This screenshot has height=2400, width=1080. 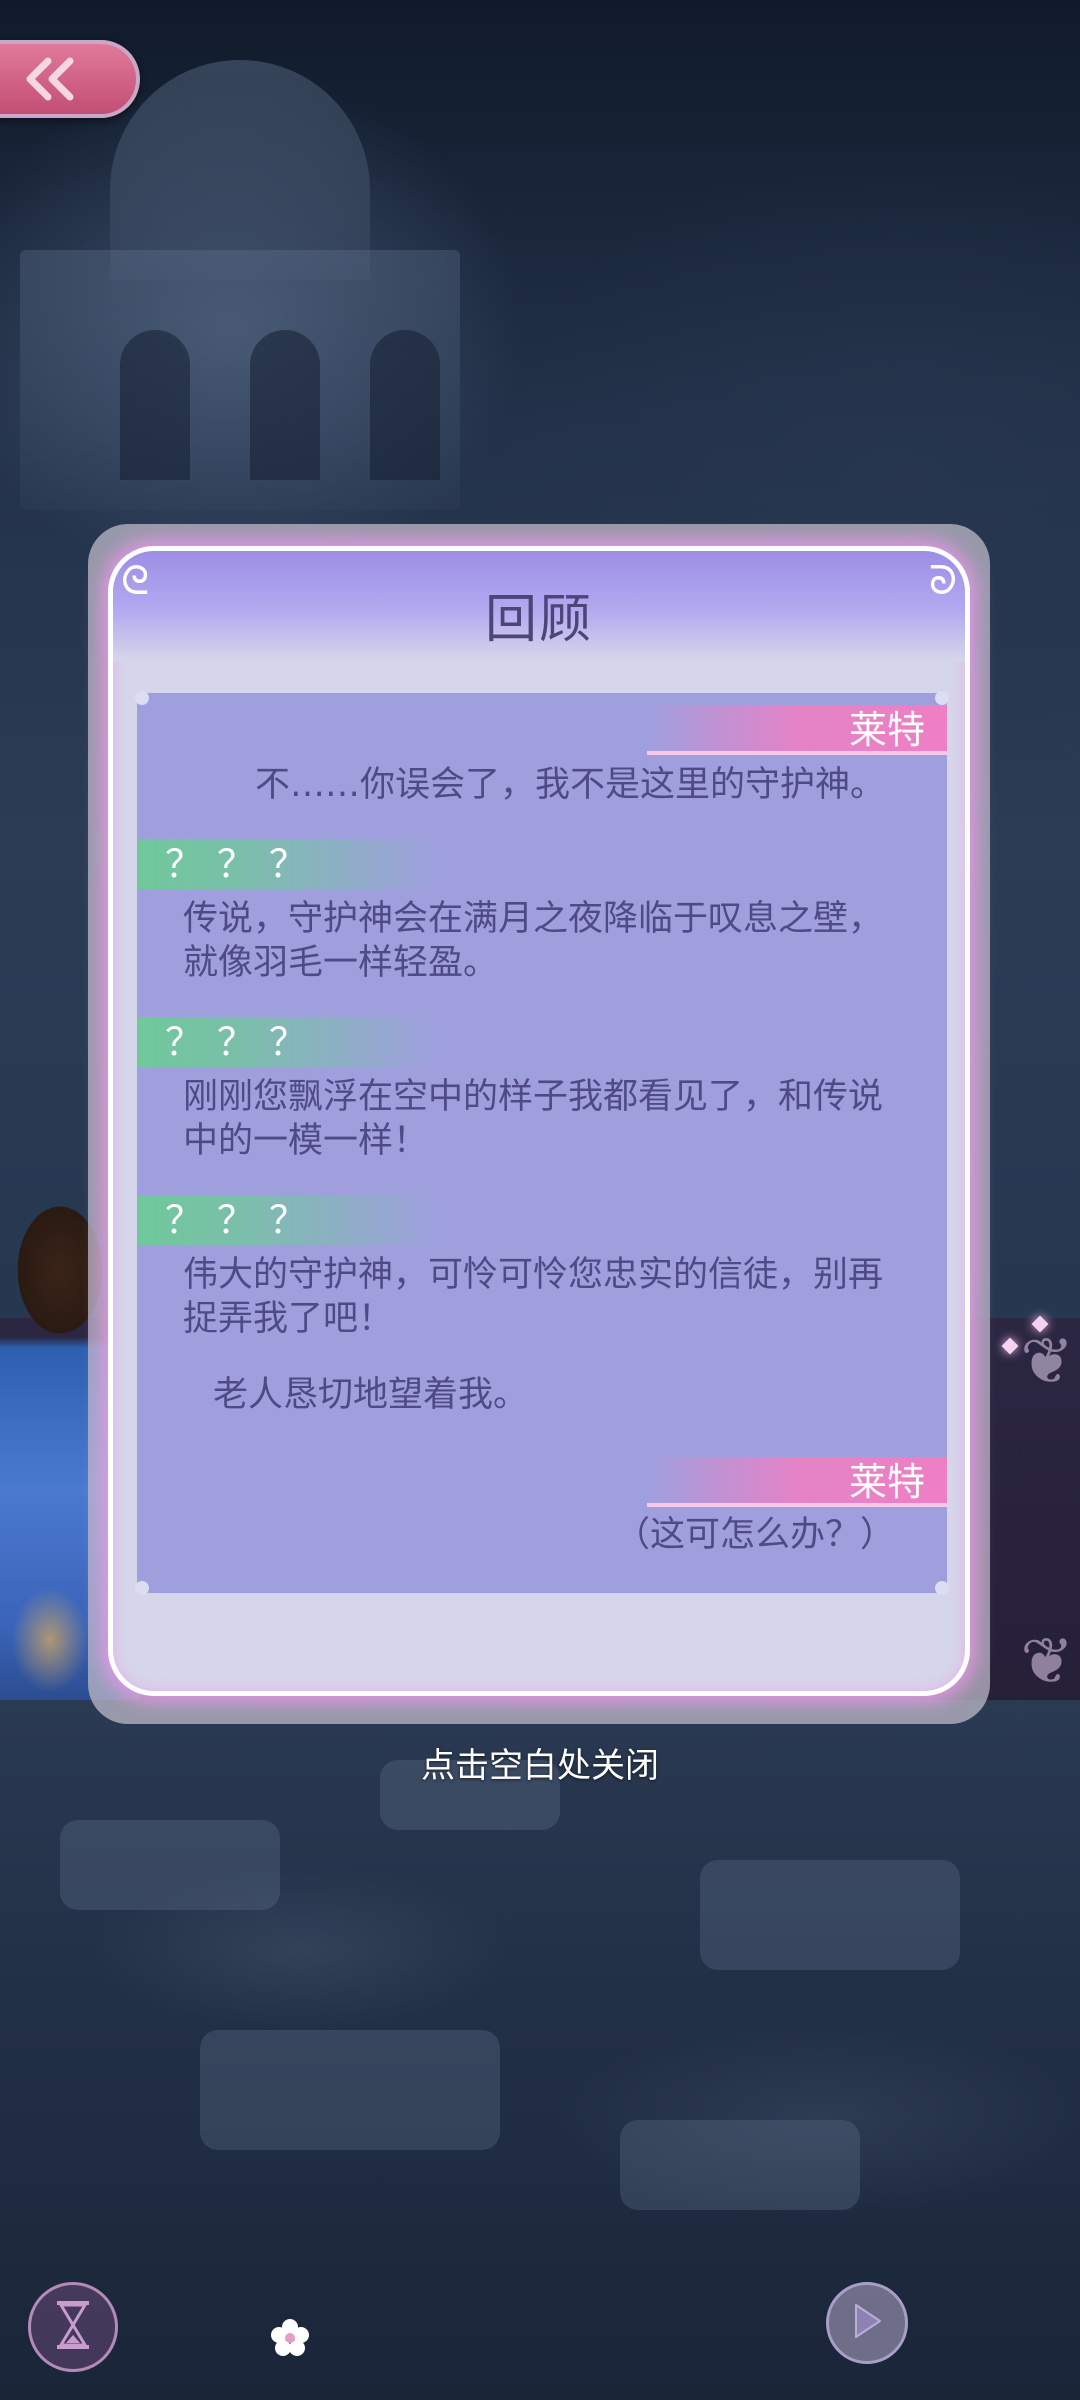 I want to click on dialogue-line: 捉弄我了吧！, so click(x=288, y=1319).